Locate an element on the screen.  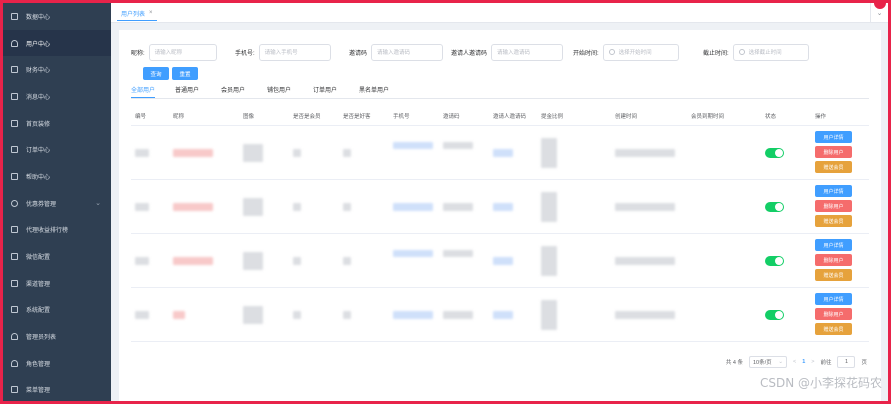
tab-order-users: 订单用户 is located at coordinates (325, 89).